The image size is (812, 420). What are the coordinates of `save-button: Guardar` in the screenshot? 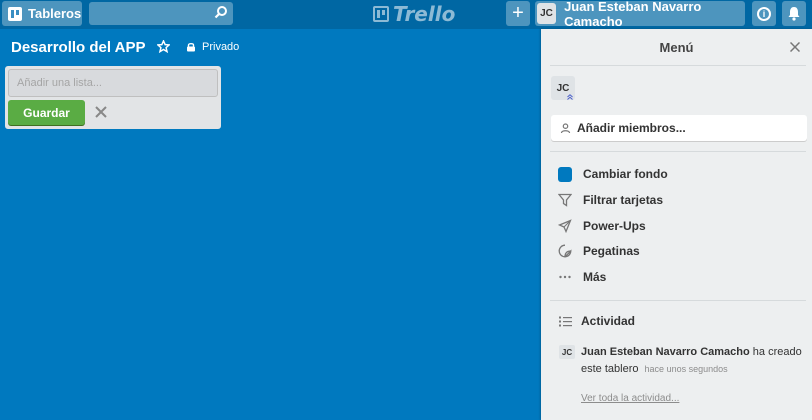 It's located at (46, 112).